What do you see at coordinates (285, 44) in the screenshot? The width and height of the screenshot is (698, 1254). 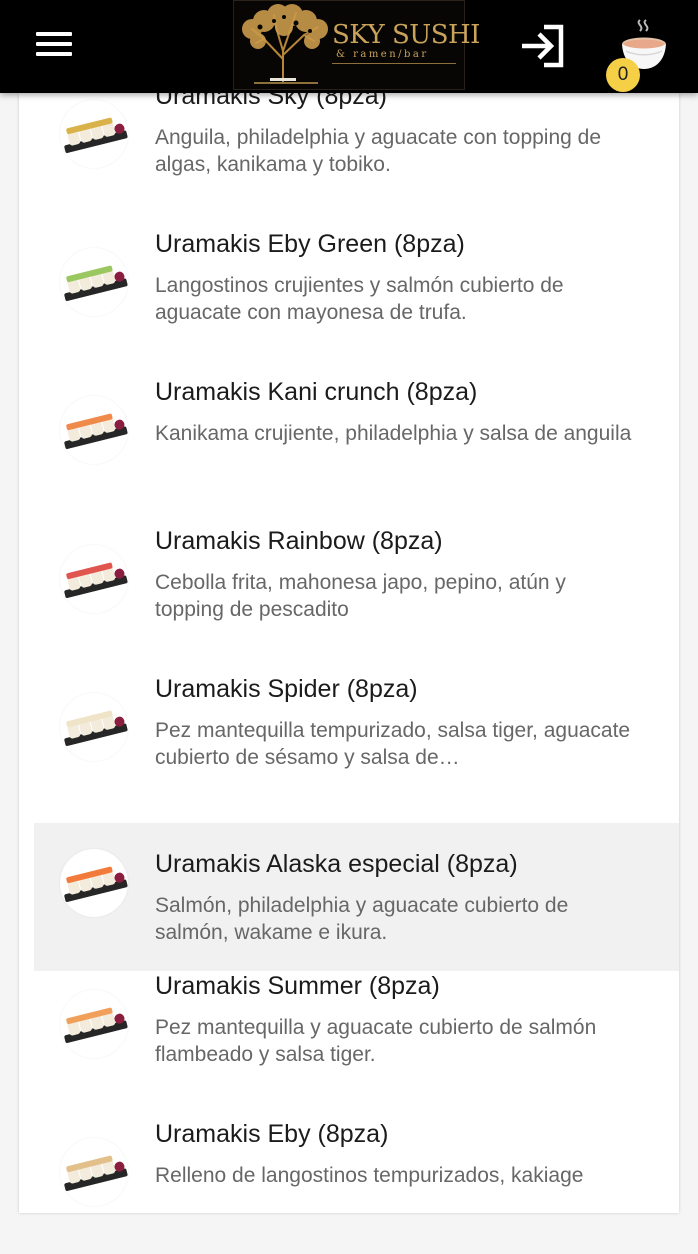 I see `tree-logo-icon` at bounding box center [285, 44].